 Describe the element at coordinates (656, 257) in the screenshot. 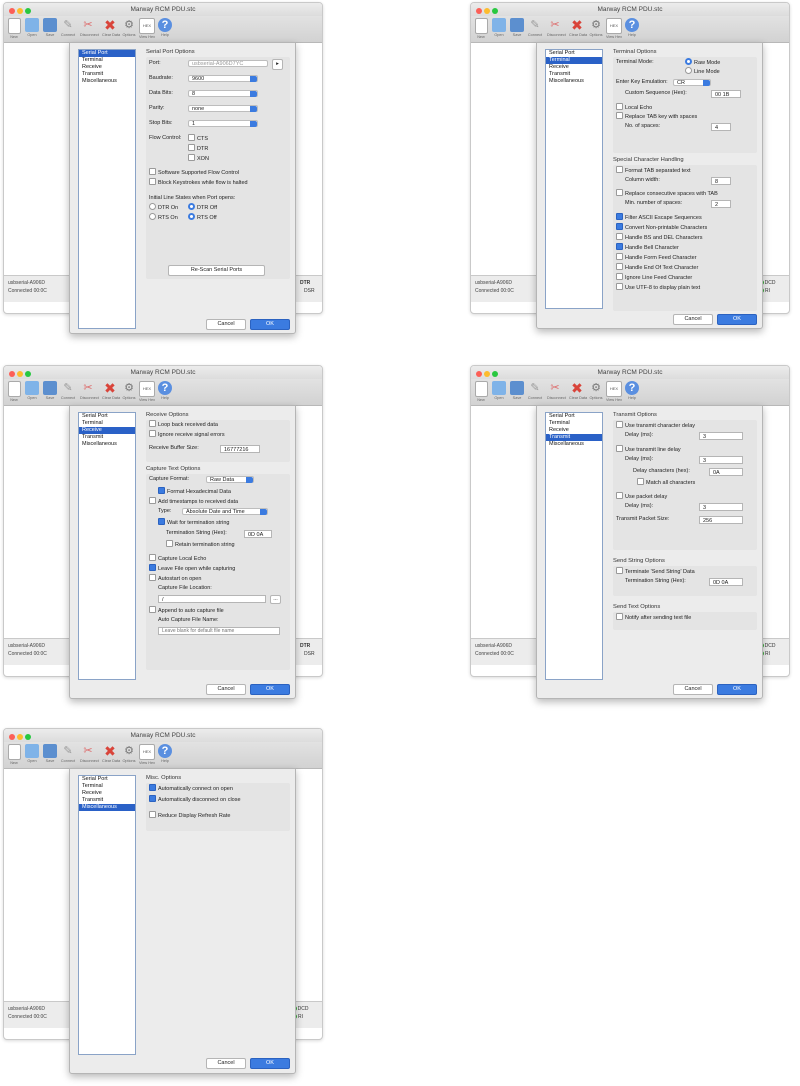

I see `handle-form-feed-checkbox: Handle Form Feed Character` at that location.